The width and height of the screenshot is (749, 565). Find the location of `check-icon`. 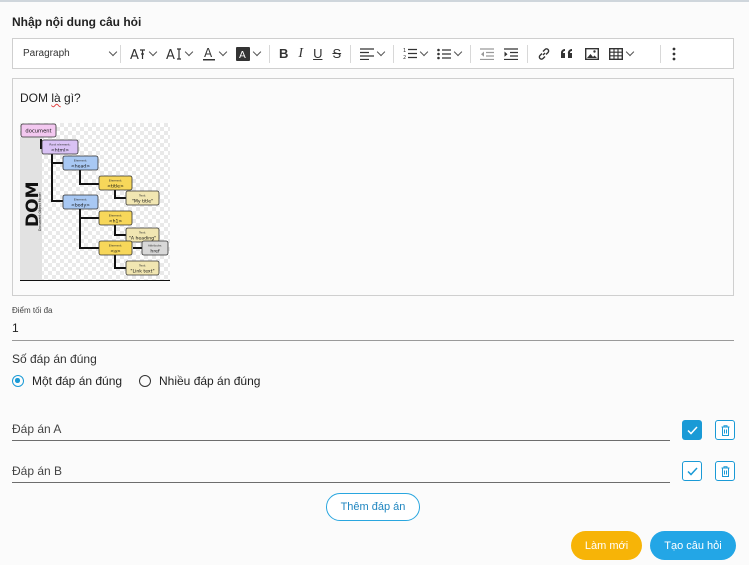

check-icon is located at coordinates (692, 471).